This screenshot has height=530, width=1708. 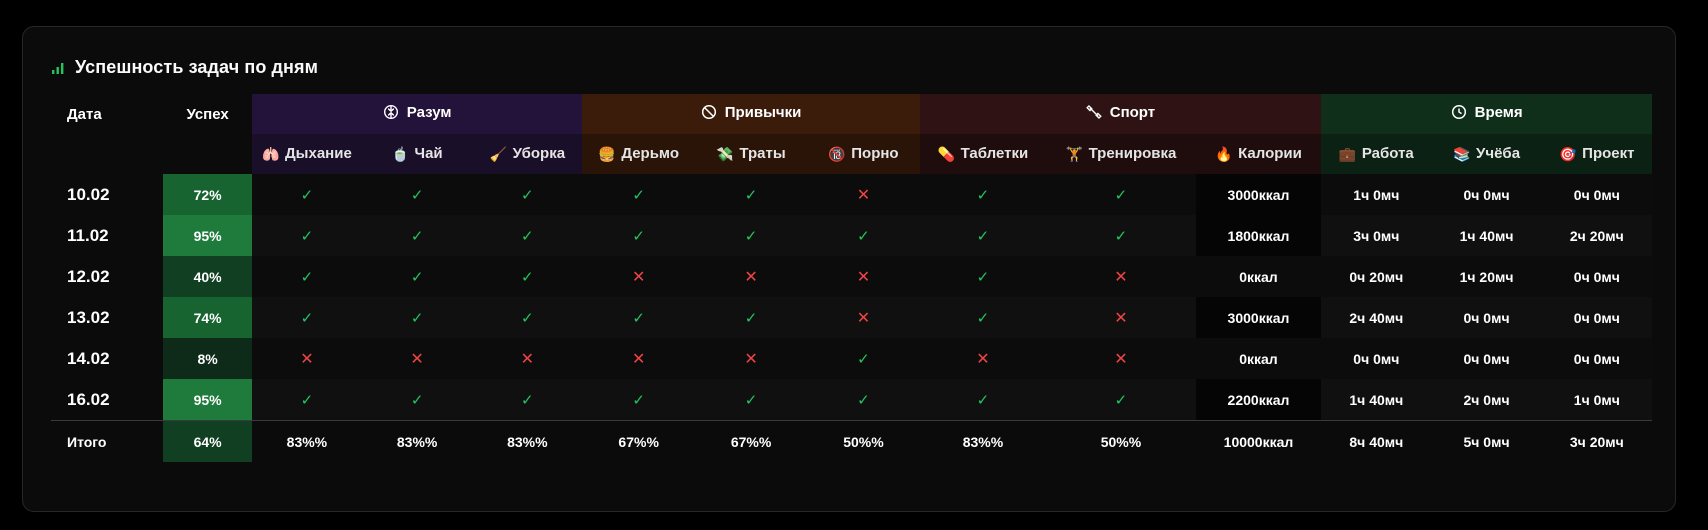 What do you see at coordinates (1132, 112) in the screenshot?
I see `group-label: Спорт` at bounding box center [1132, 112].